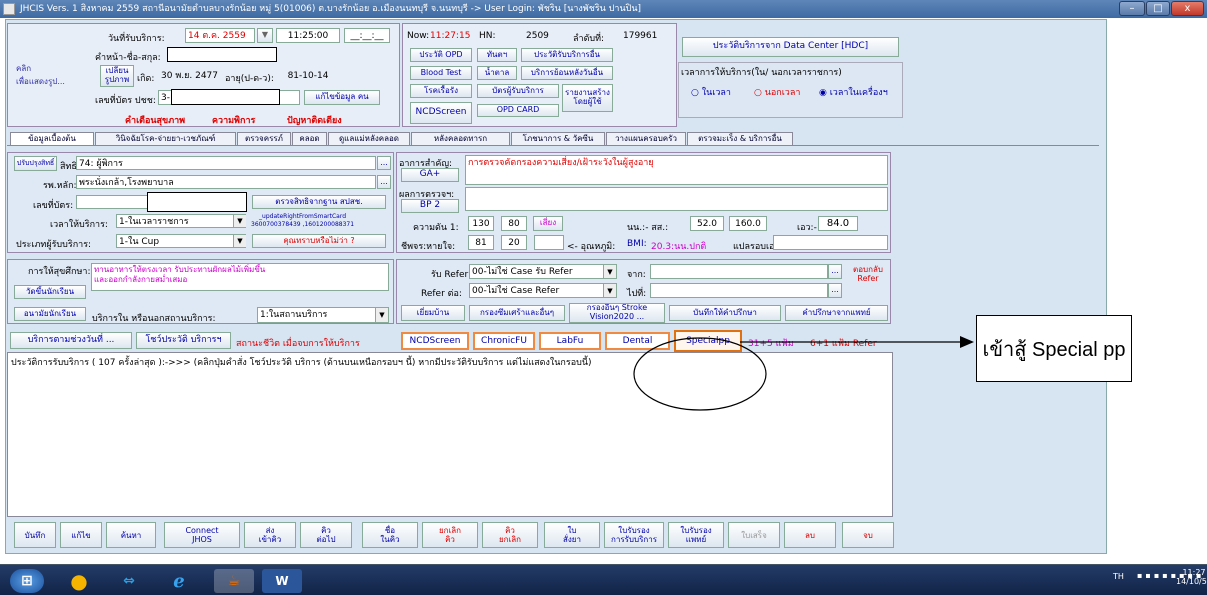  I want to click on tab-postnatal-mother: ดูแลแม่หลังคลอด, so click(369, 138).